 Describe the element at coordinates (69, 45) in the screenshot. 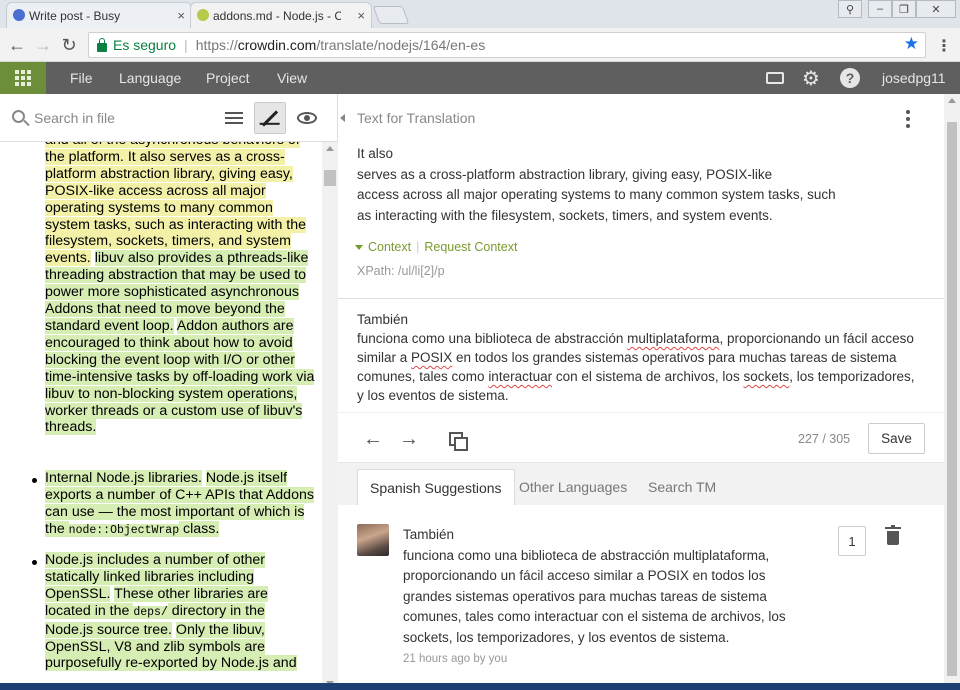

I see `reload-button: ↻` at that location.